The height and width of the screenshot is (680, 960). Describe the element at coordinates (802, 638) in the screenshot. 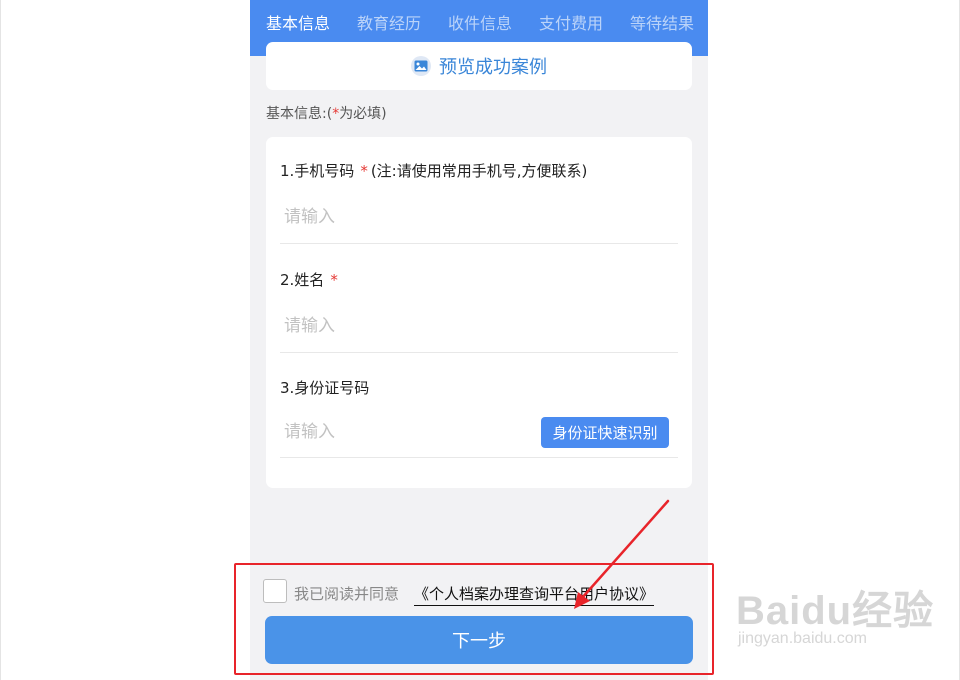

I see `watermark-url: jingyan.baidu.com` at that location.